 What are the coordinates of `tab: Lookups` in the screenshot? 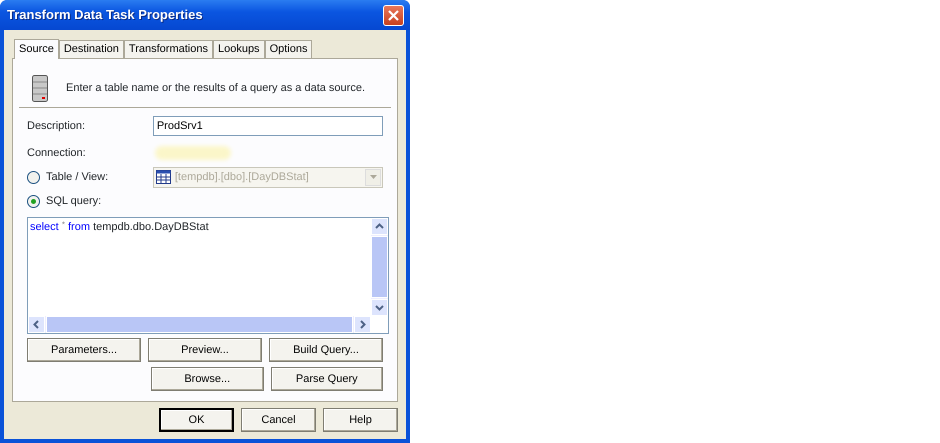 It's located at (238, 49).